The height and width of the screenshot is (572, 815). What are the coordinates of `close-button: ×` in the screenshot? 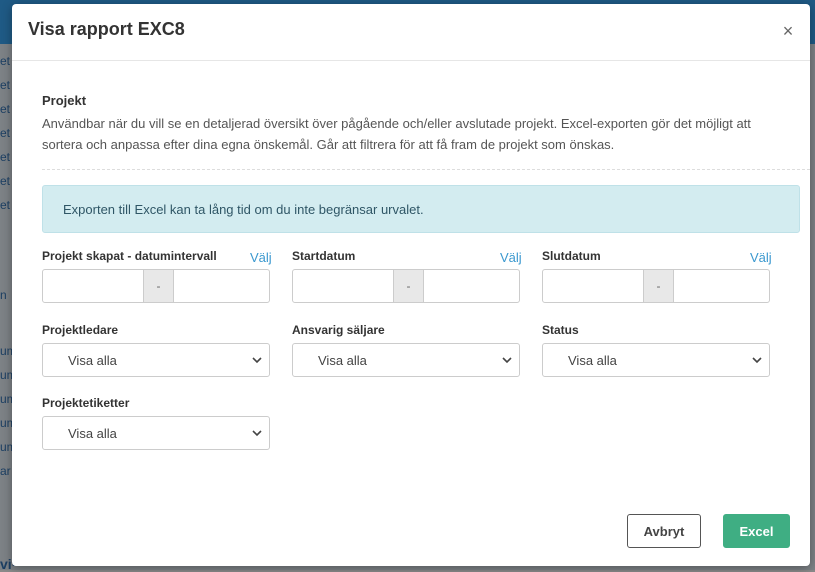 It's located at (788, 31).